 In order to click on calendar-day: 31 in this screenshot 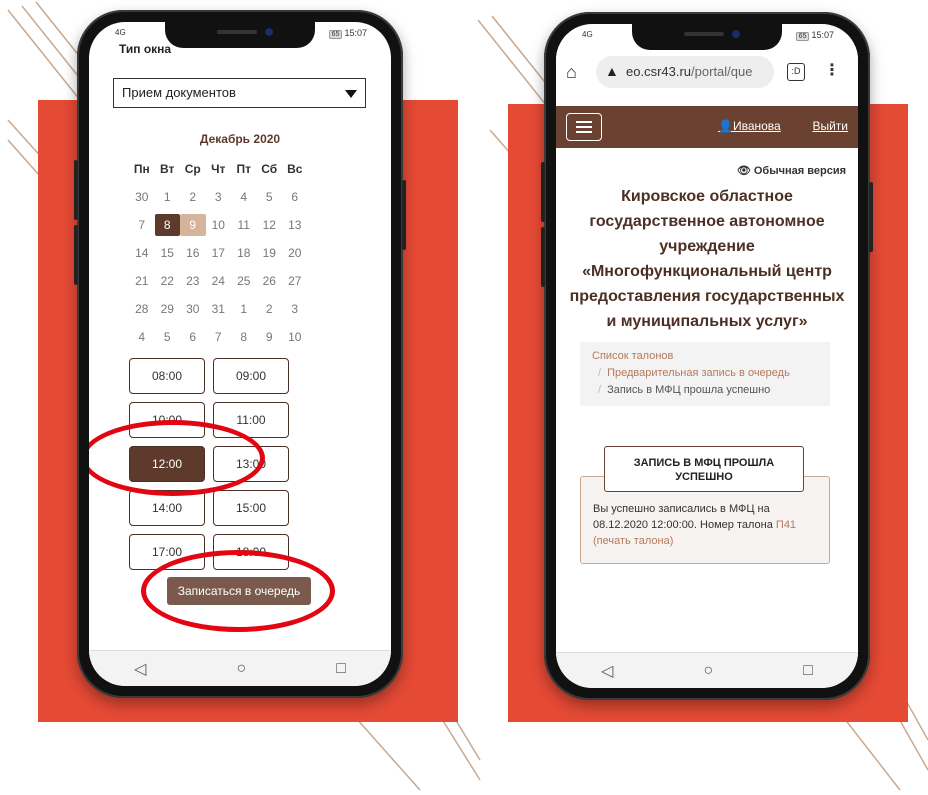, I will do `click(219, 309)`.